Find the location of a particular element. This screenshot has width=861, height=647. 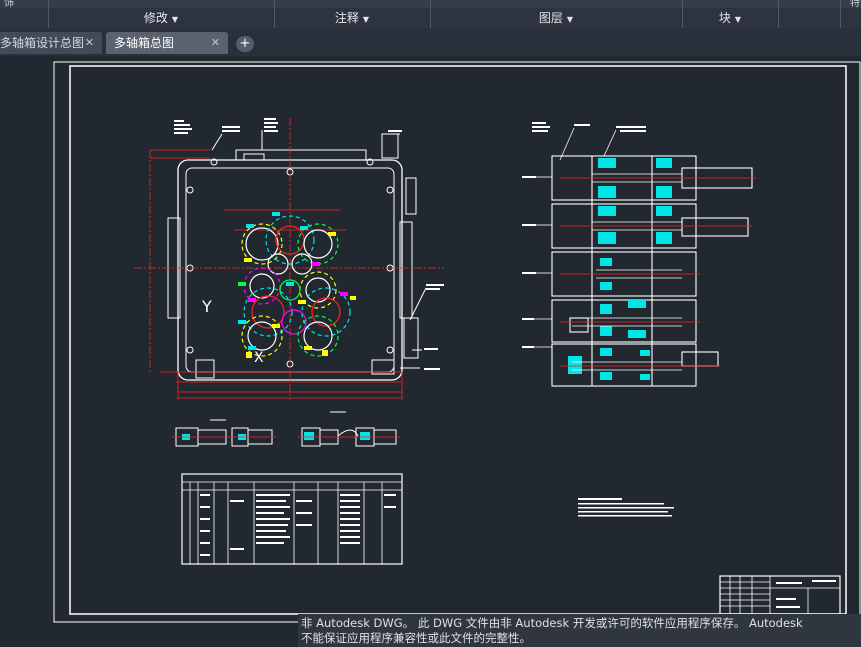

y-axis-label: Y is located at coordinates (206, 306).